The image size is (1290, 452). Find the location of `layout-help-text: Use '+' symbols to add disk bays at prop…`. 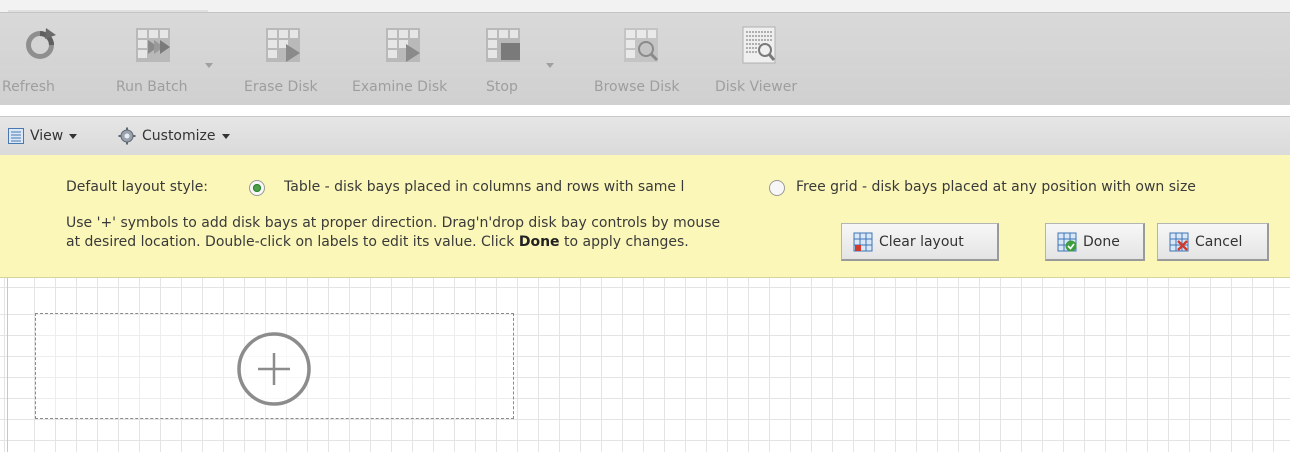

layout-help-text: Use '+' symbols to add disk bays at prop… is located at coordinates (451, 233).